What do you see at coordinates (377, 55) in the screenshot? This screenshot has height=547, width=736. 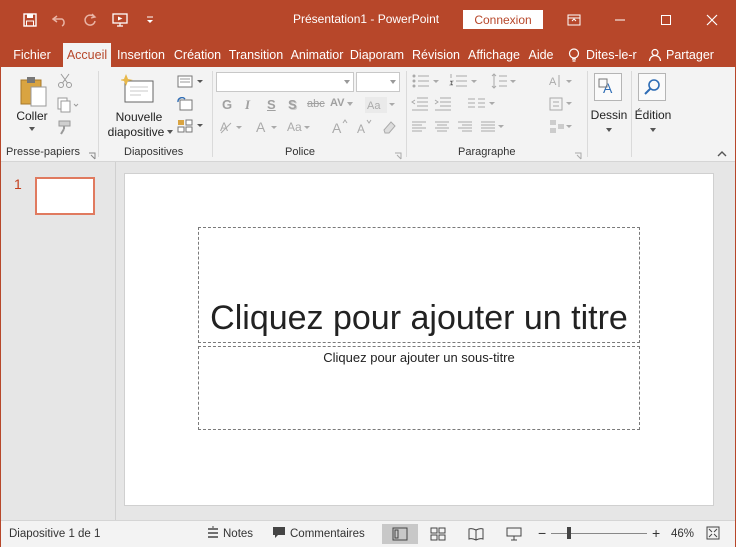 I see `tab-diaporama: Diaporam` at bounding box center [377, 55].